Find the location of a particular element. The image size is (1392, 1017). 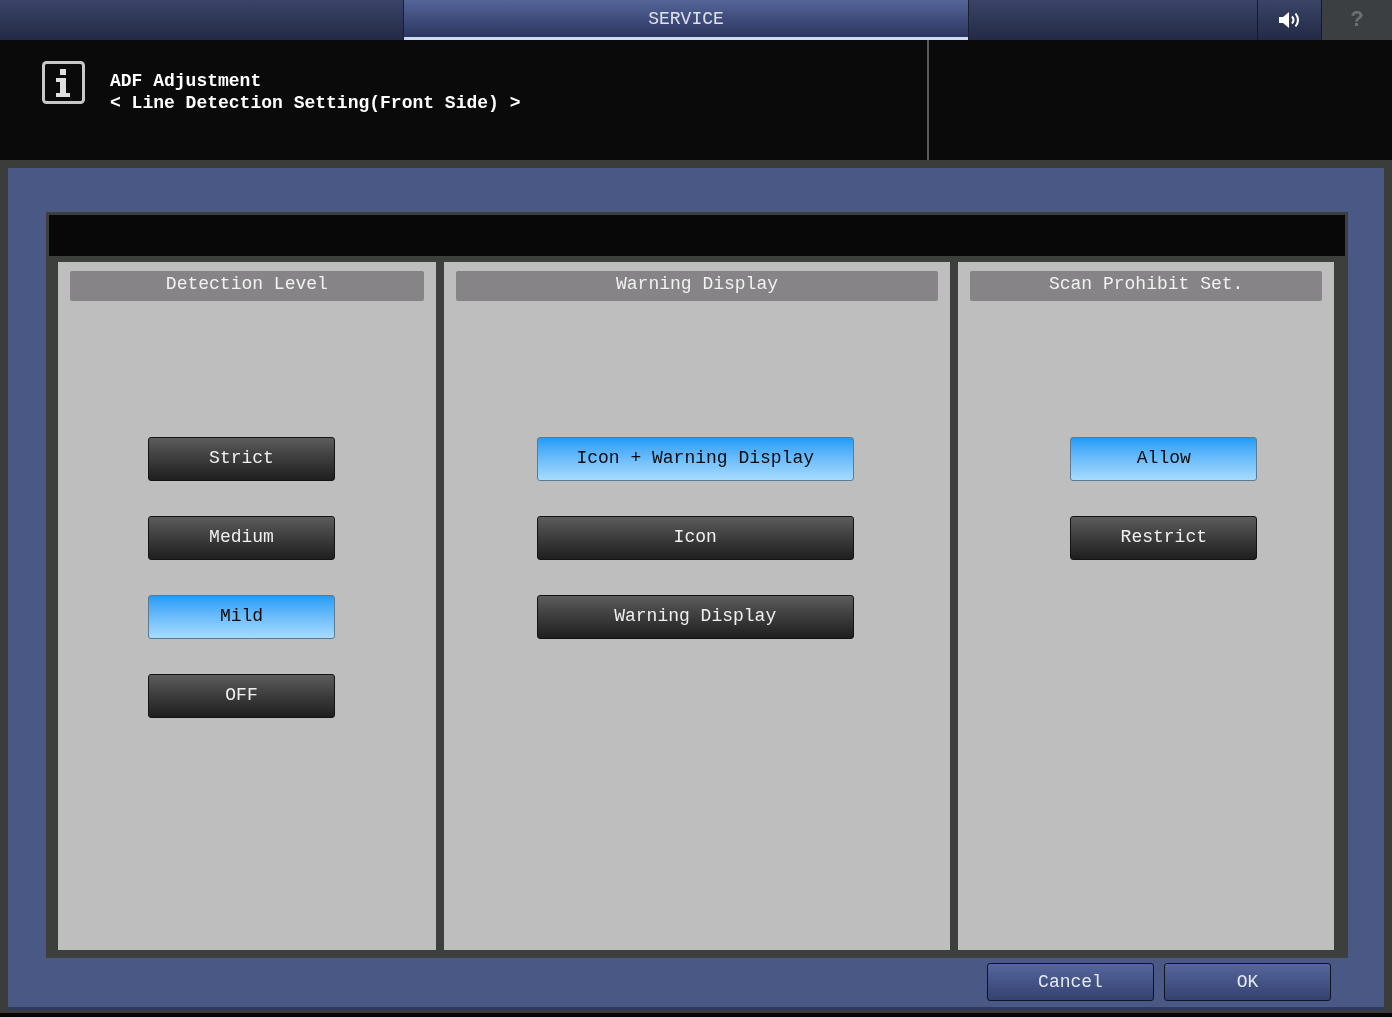

option-button: Medium is located at coordinates (241, 538).